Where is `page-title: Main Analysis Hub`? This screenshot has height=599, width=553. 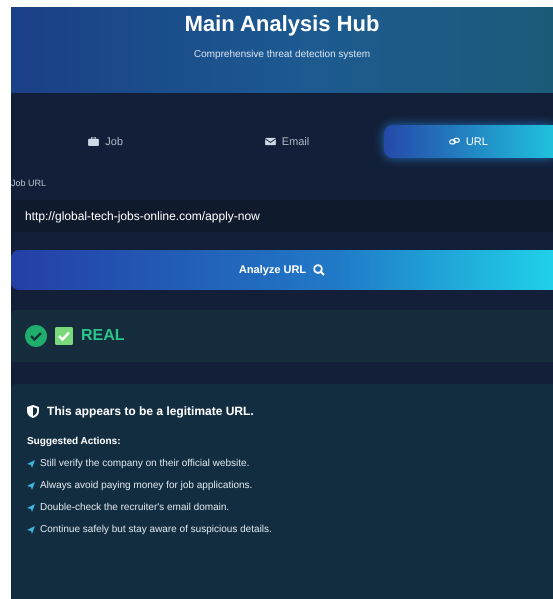
page-title: Main Analysis Hub is located at coordinates (282, 24).